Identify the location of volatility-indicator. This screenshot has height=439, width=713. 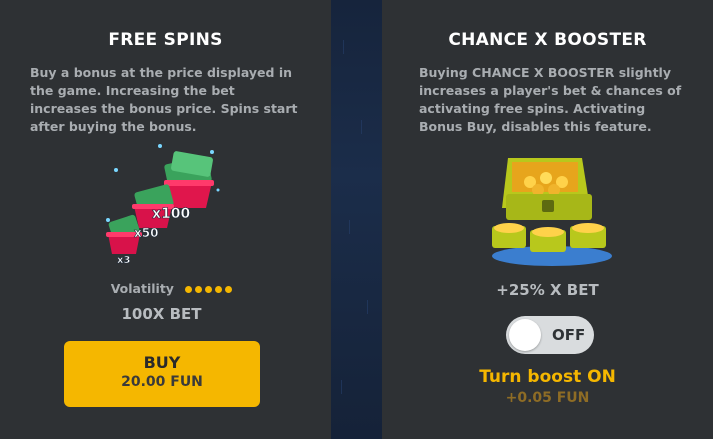
(207, 288).